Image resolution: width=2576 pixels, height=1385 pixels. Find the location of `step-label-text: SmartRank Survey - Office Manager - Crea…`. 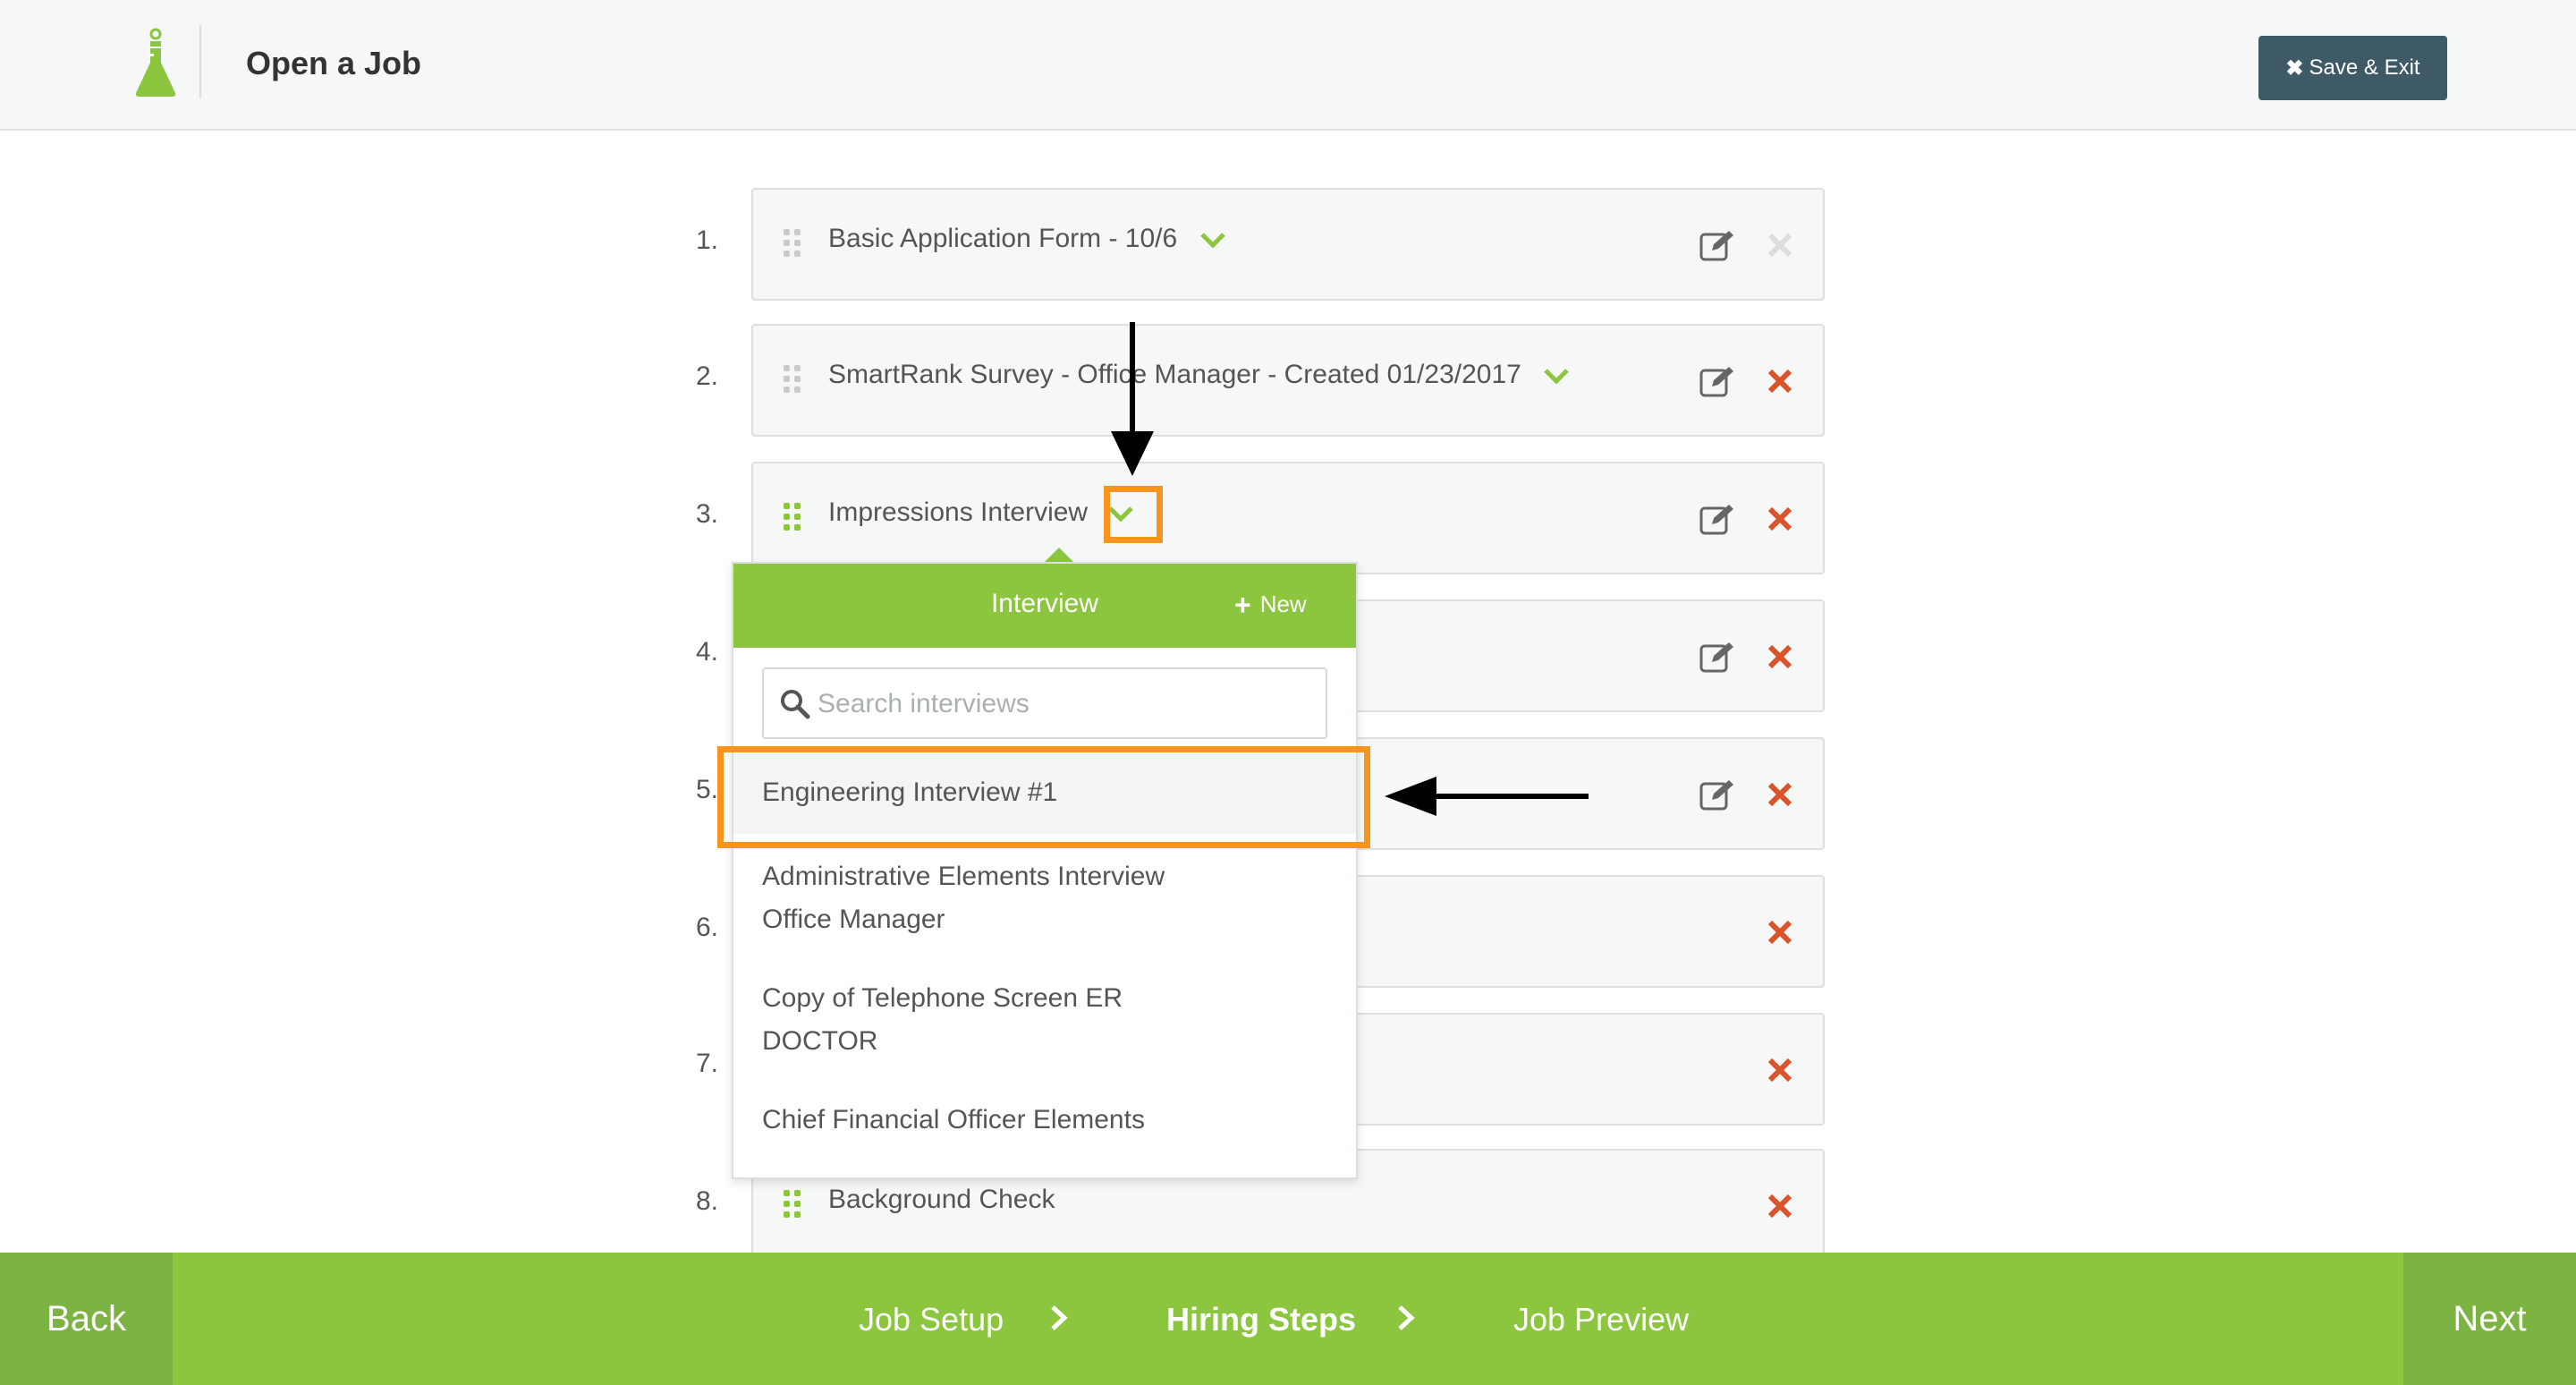

step-label-text: SmartRank Survey - Office Manager - Crea… is located at coordinates (1174, 374).